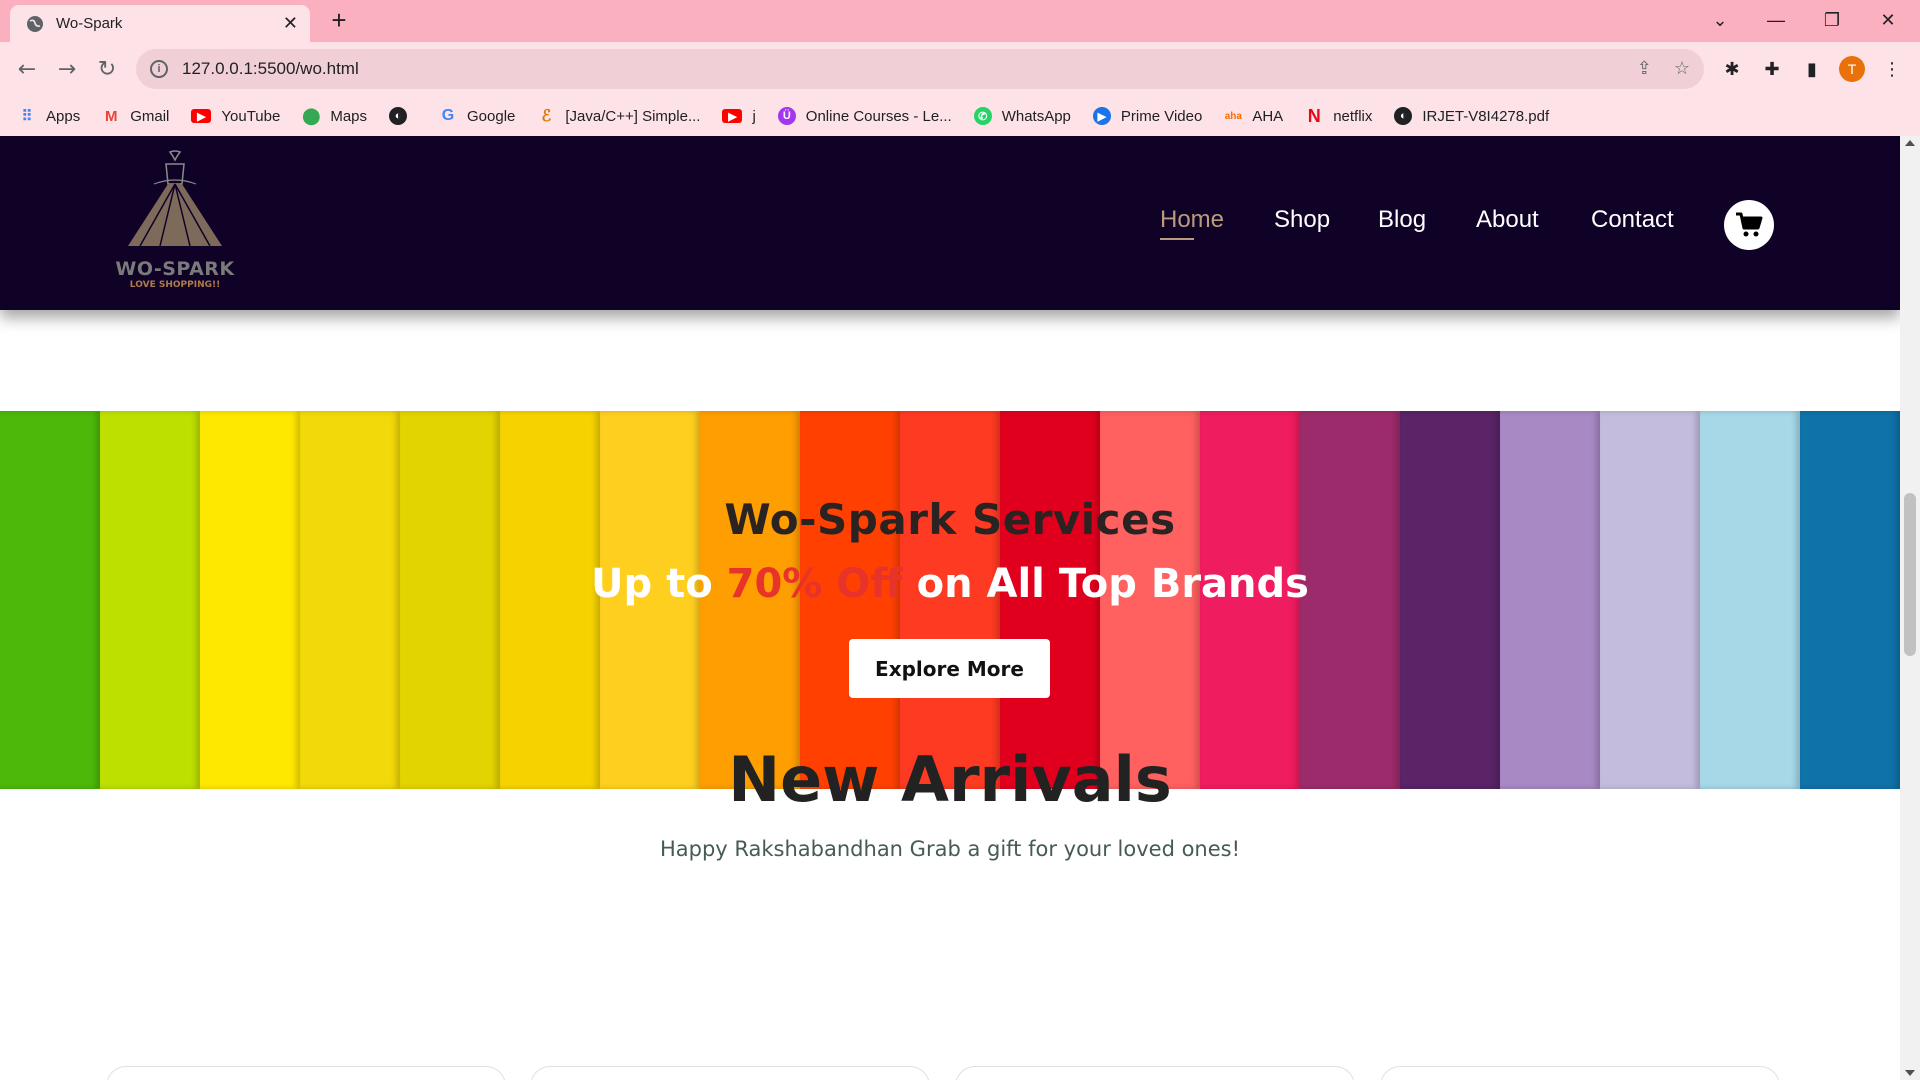 Image resolution: width=1920 pixels, height=1080 pixels. I want to click on apps-grid-icon: ⠿, so click(27, 116).